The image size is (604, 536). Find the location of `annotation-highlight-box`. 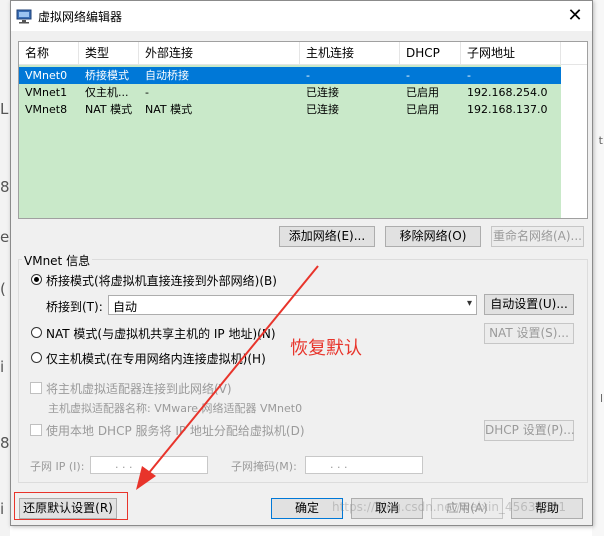

annotation-highlight-box is located at coordinates (71, 506).